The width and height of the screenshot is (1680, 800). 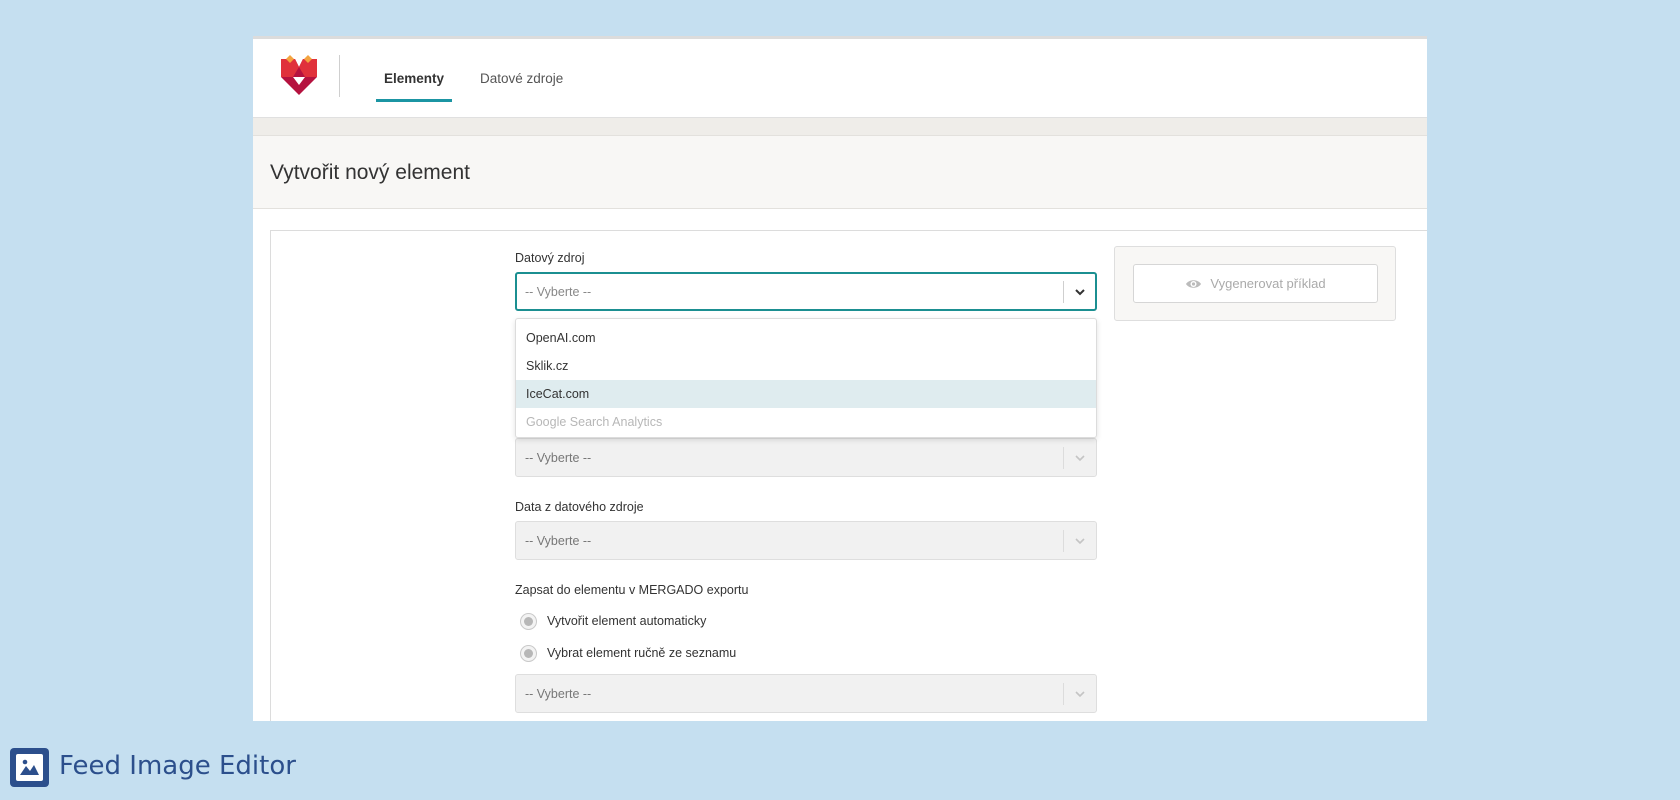 I want to click on data-source-label: Datový zdroj, so click(x=550, y=258).